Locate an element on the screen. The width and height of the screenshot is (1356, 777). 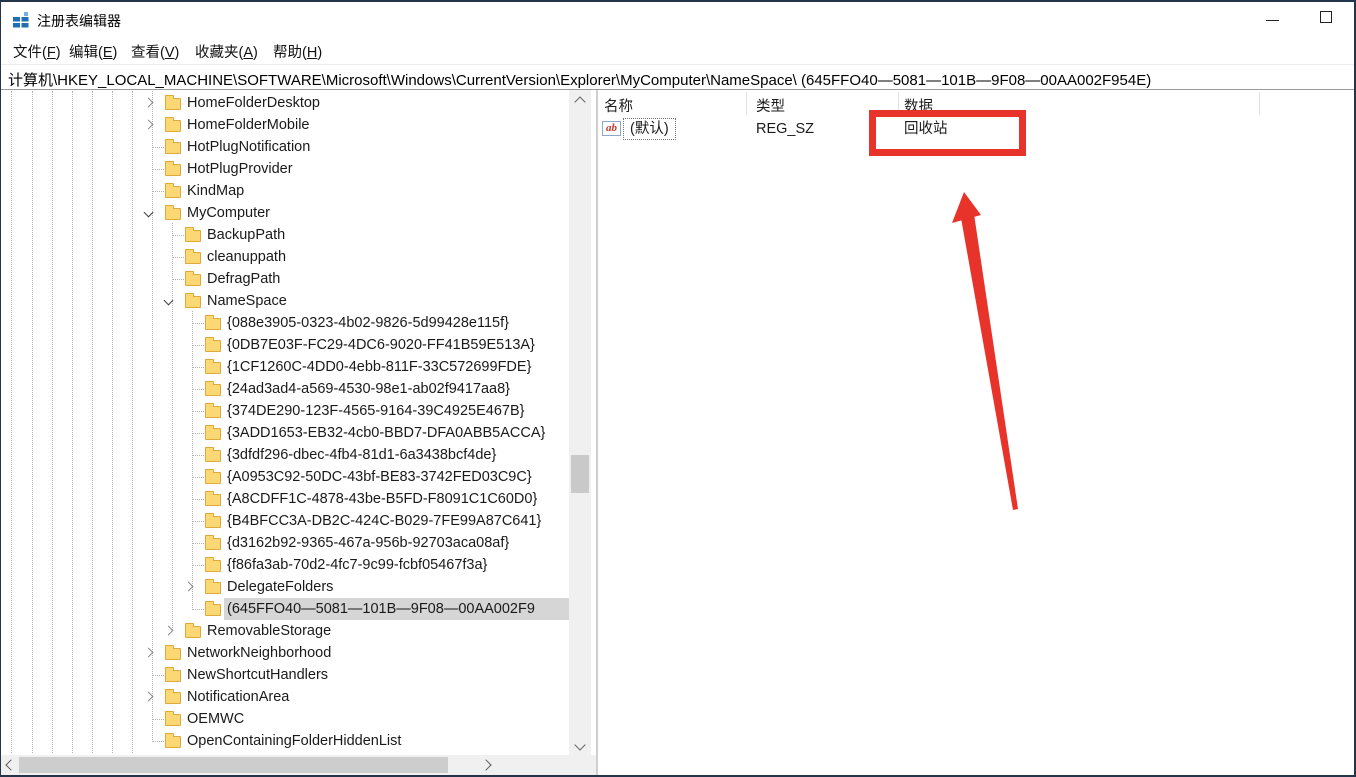
tree-item: {088e3905-0323-4b02-9826-5d99428e115f} is located at coordinates (285, 323).